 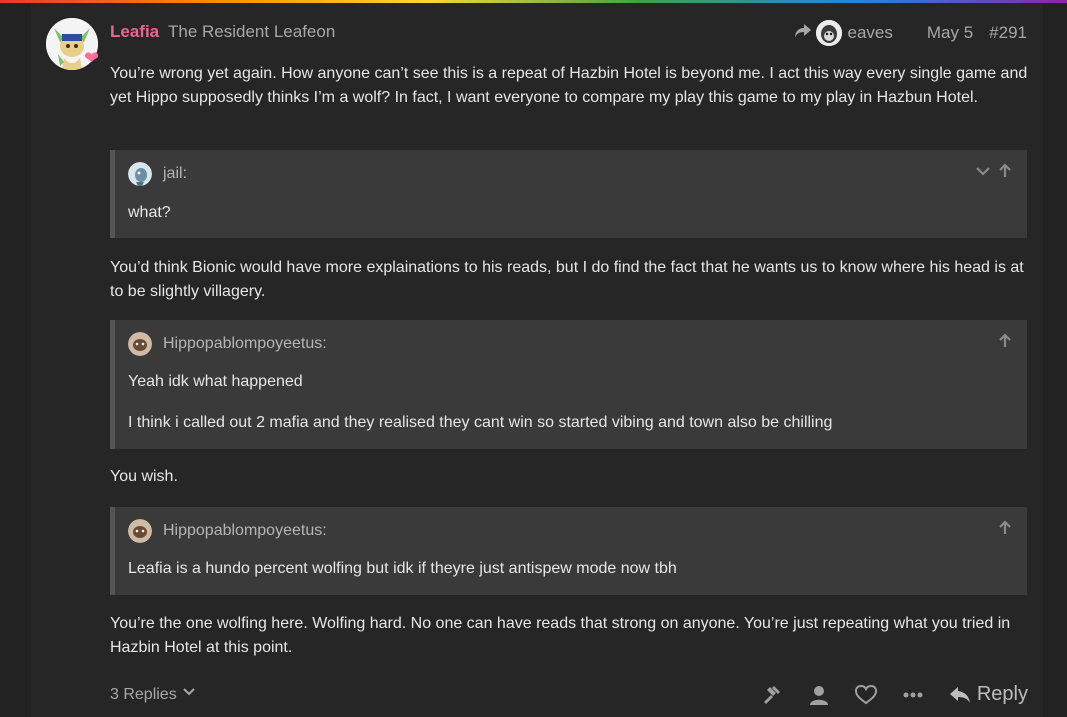 What do you see at coordinates (157, 174) in the screenshot?
I see `quote-header: jail:` at bounding box center [157, 174].